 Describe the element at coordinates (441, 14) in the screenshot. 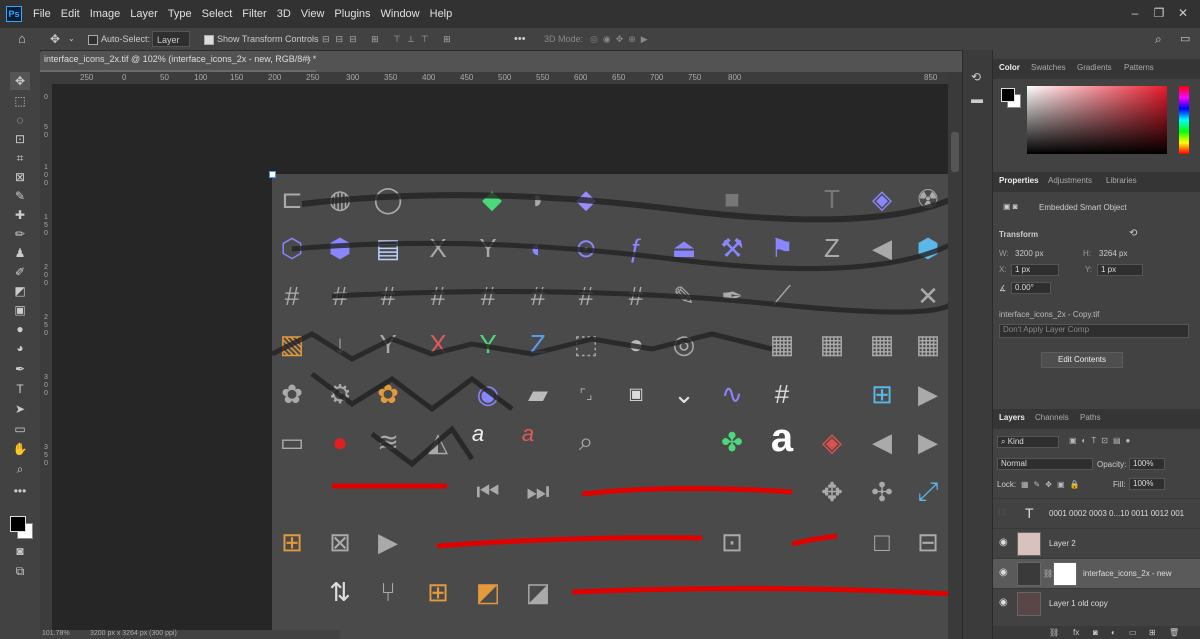

I see `menu-help: Help` at that location.